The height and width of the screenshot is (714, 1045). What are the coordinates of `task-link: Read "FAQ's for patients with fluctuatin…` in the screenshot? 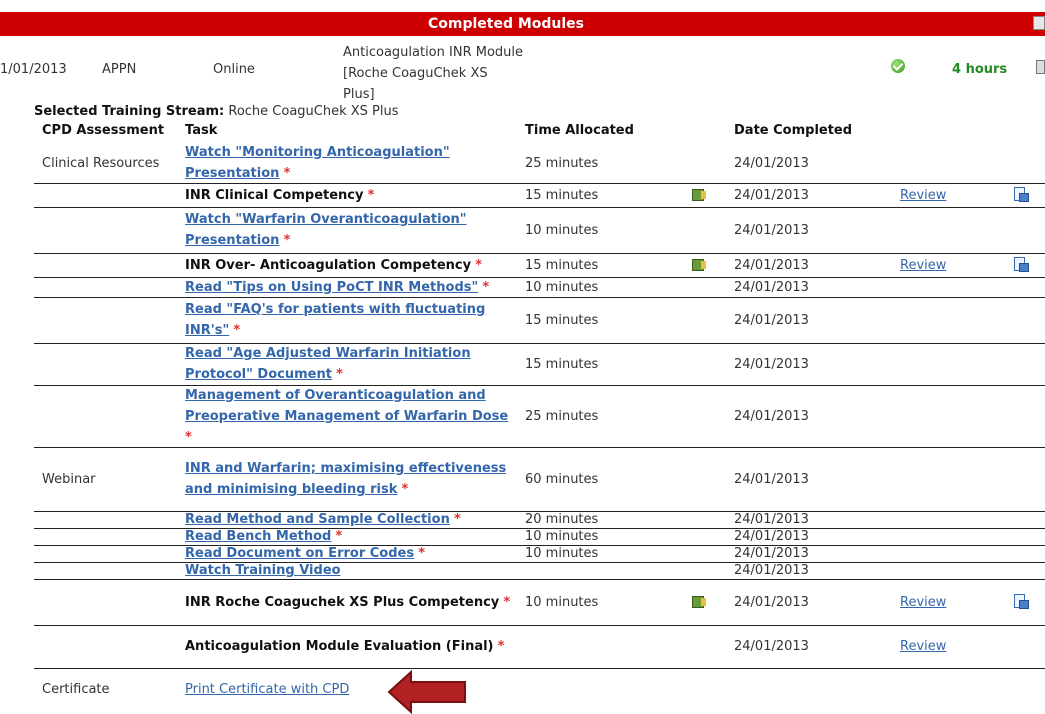 It's located at (335, 320).